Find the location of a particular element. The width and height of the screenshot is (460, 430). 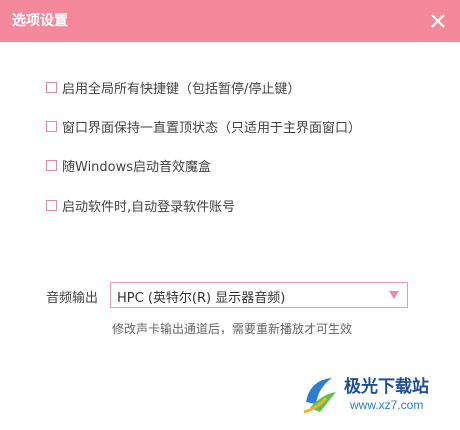

option-label: 启用全局所有快捷键（包括暂停/停止键） is located at coordinates (181, 89).